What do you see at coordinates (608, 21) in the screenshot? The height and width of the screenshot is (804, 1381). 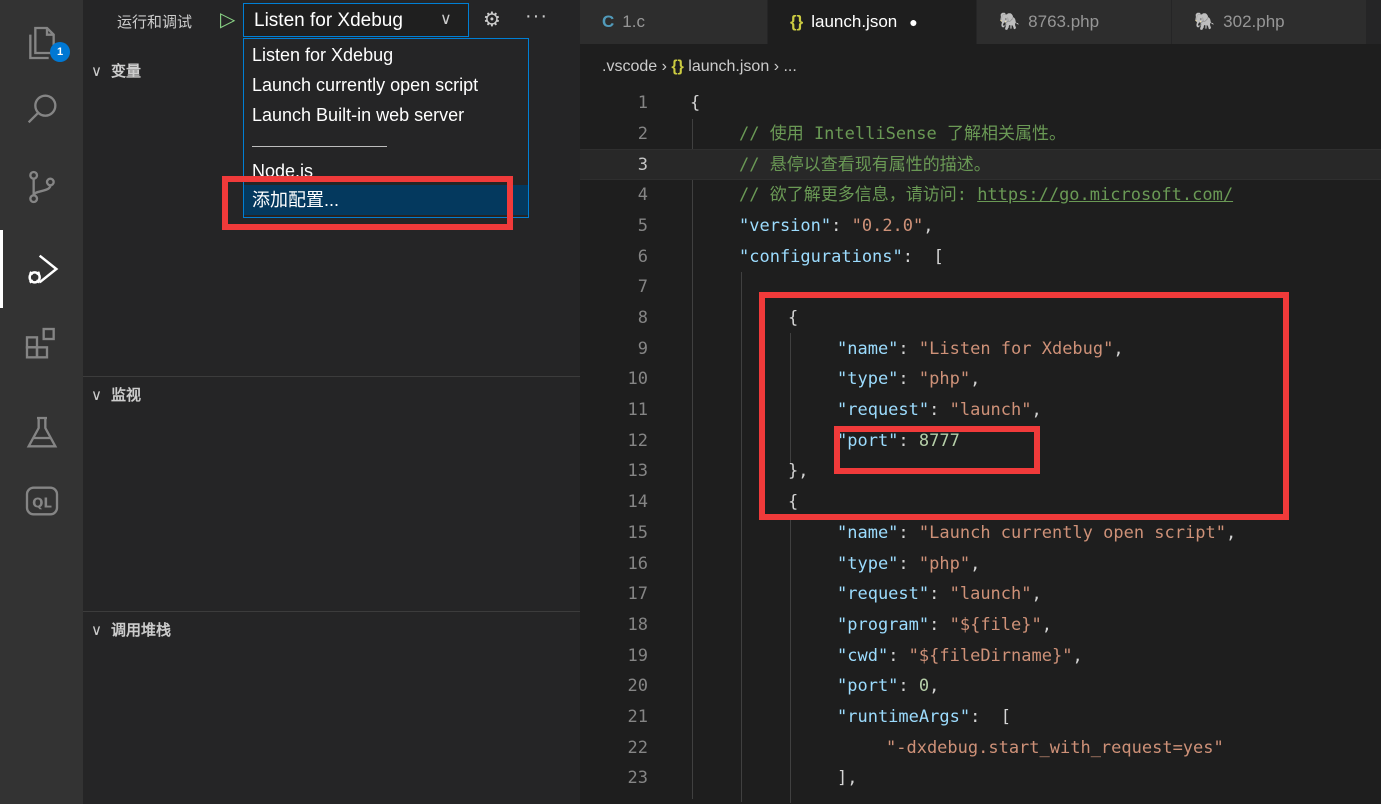 I see `c-file-icon: C` at bounding box center [608, 21].